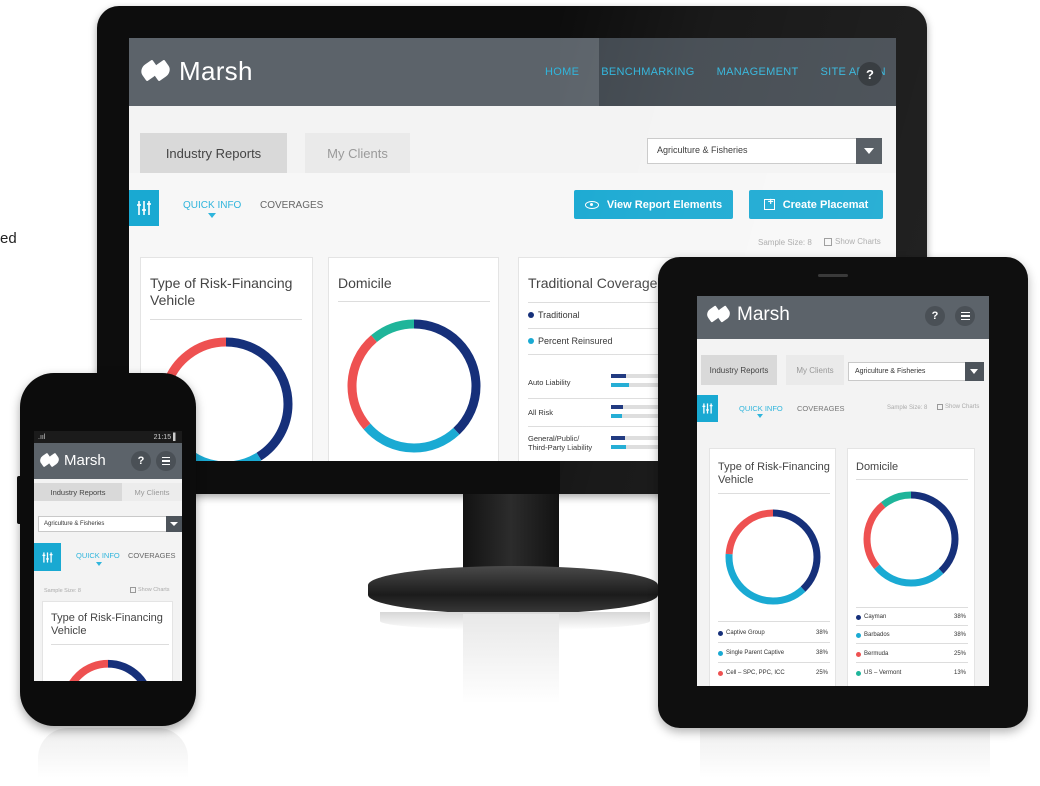  I want to click on checkbox-icon, so click(828, 241).